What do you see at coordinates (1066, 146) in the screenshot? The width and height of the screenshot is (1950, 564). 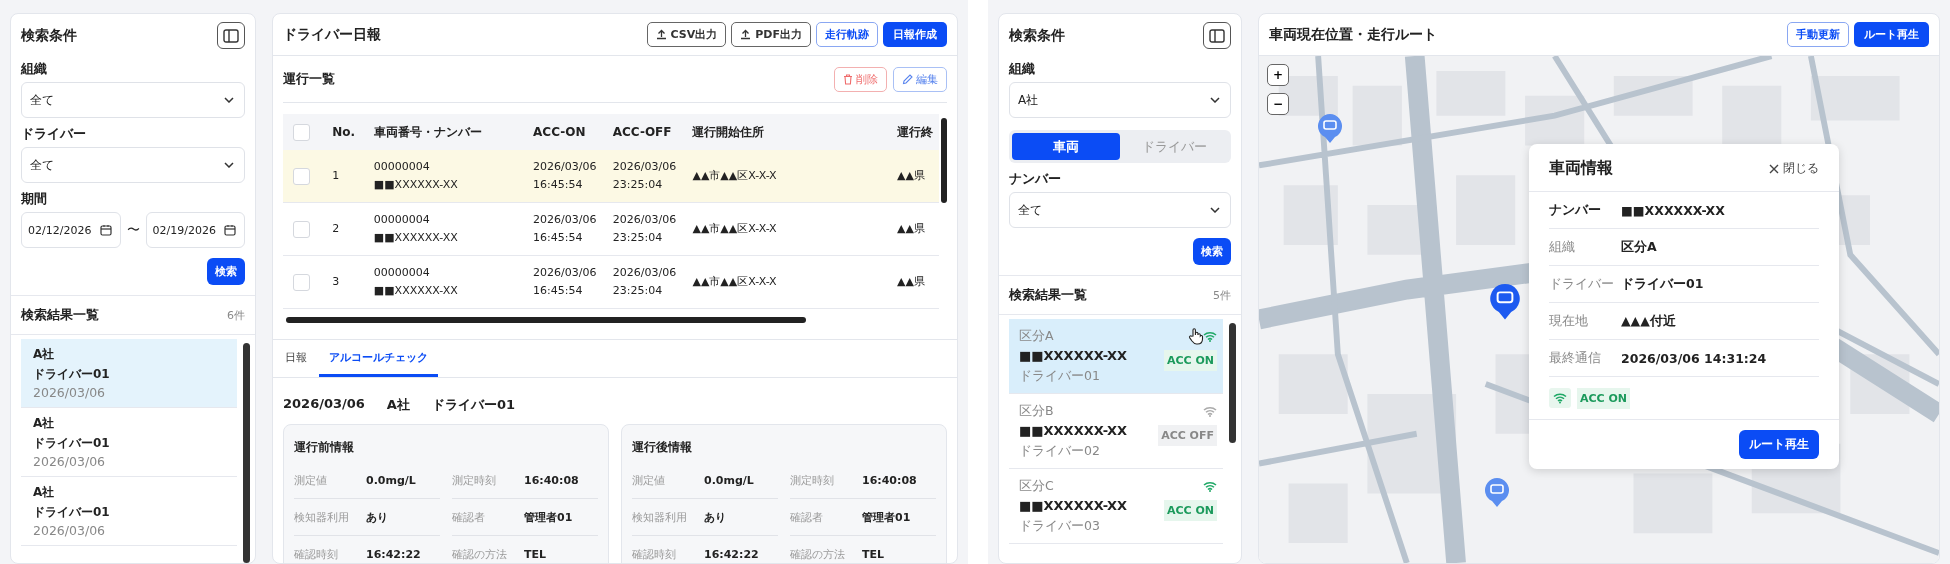 I see `segment-button: 車両` at bounding box center [1066, 146].